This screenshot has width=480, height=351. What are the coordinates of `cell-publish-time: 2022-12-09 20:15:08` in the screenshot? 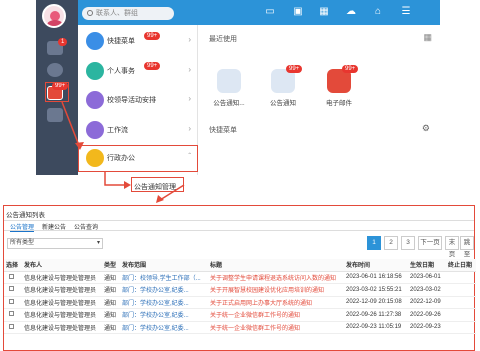 It's located at (376, 302).